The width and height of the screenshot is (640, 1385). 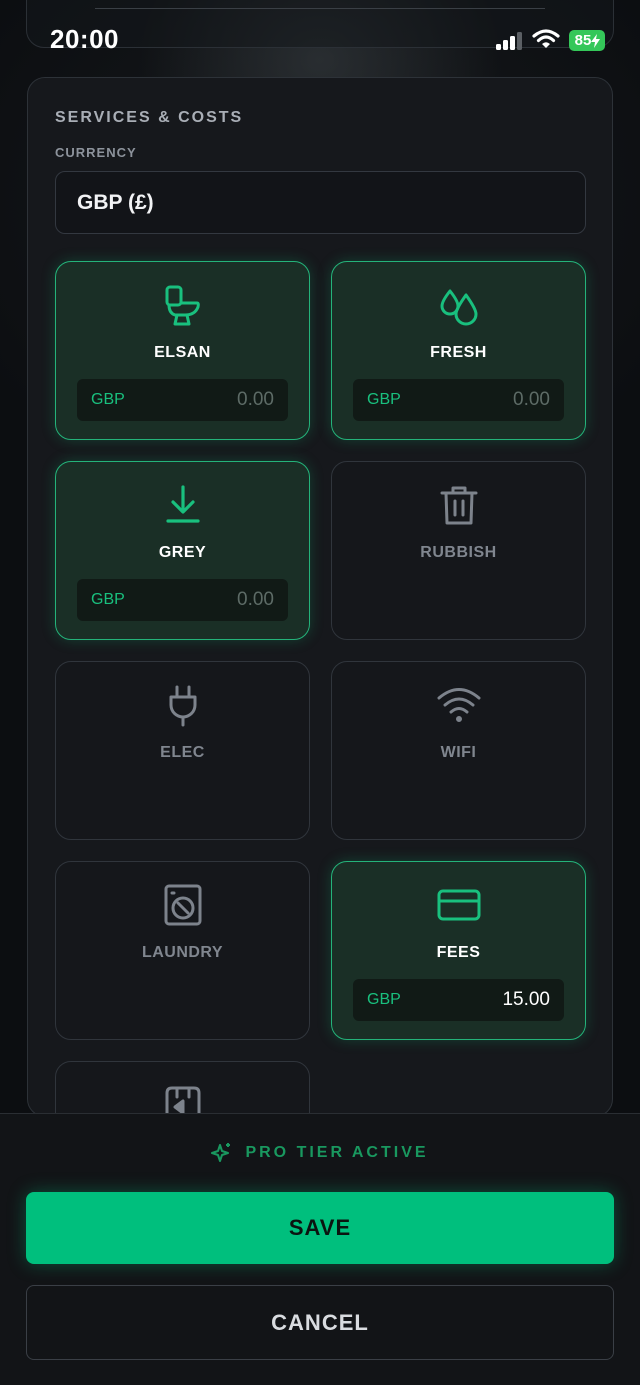 What do you see at coordinates (526, 999) in the screenshot?
I see `cost-value: 15.00` at bounding box center [526, 999].